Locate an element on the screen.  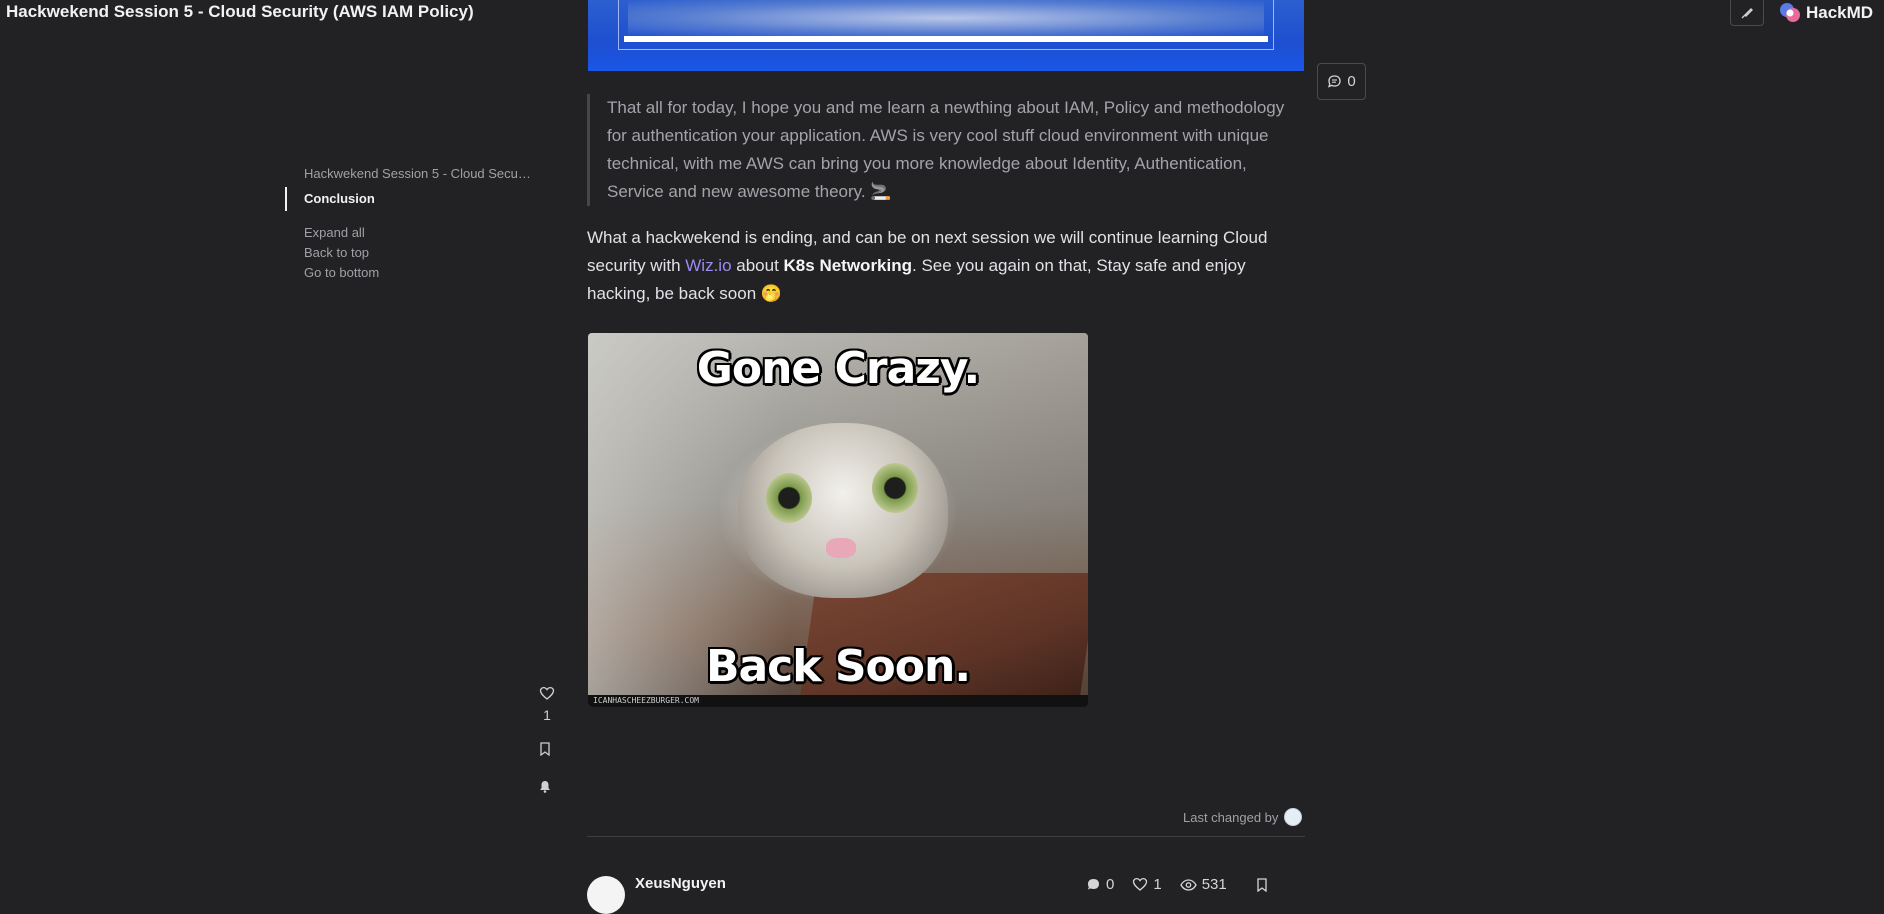
hackmd-logo-icon is located at coordinates (1790, 13).